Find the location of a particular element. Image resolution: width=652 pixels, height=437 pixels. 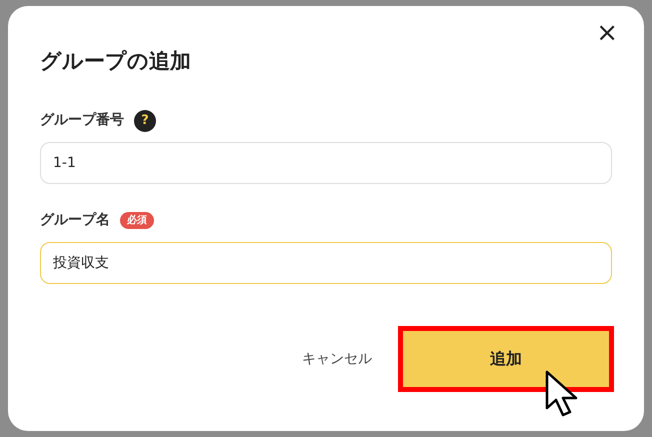

help-icon: ? is located at coordinates (145, 121).